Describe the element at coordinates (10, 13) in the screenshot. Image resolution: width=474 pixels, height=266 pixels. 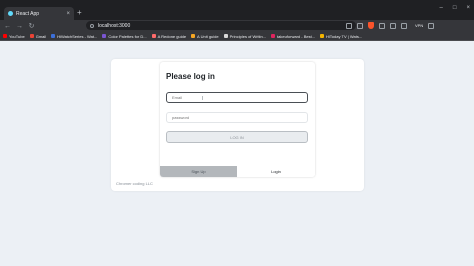
I see `react-favicon-icon` at that location.